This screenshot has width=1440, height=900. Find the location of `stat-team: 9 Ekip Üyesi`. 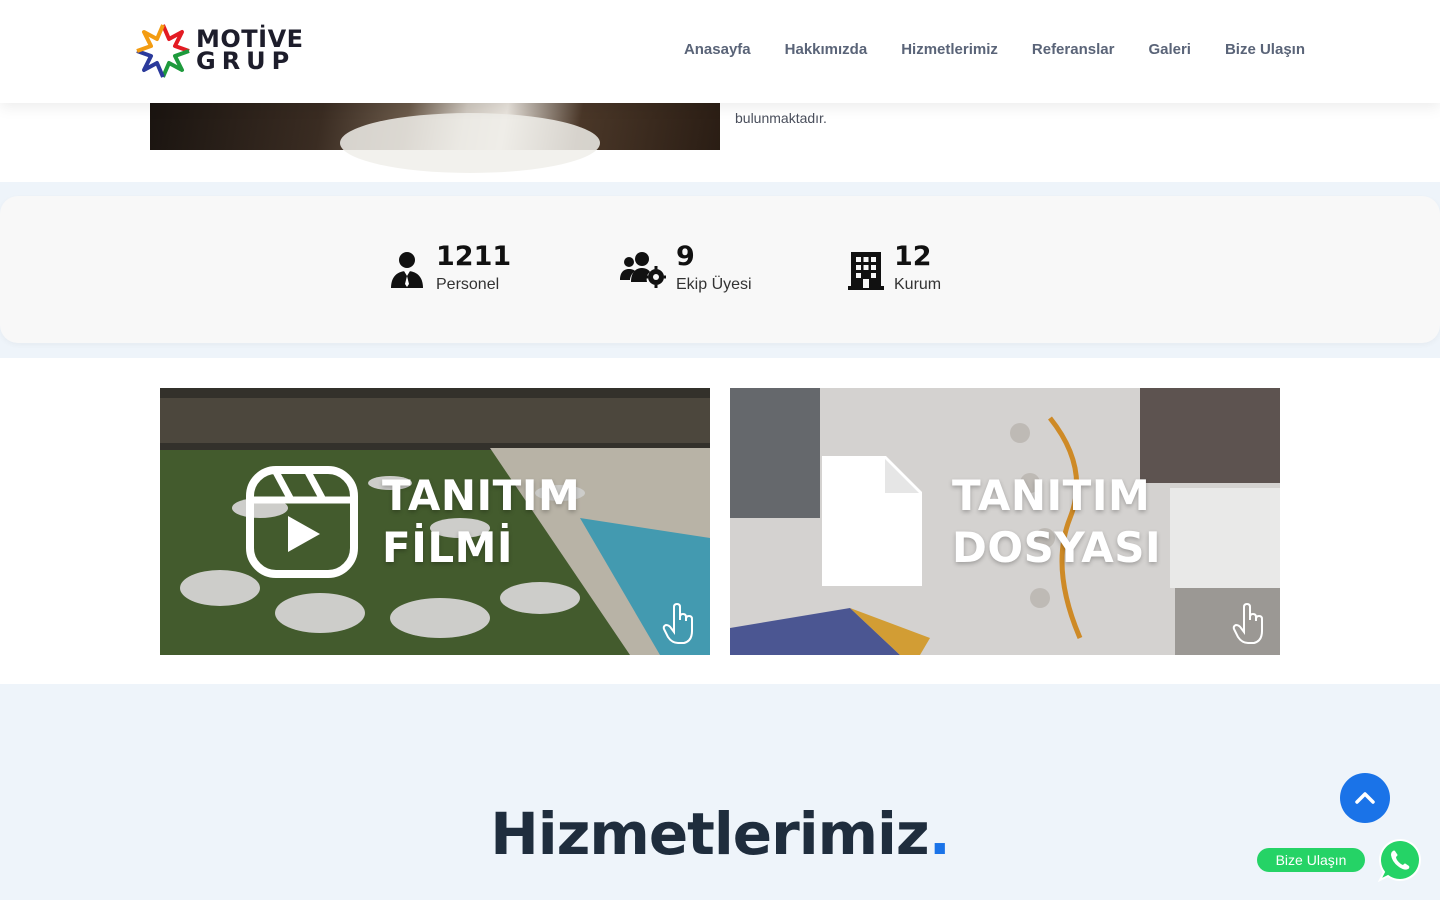

stat-team: 9 Ekip Üyesi is located at coordinates (686, 267).